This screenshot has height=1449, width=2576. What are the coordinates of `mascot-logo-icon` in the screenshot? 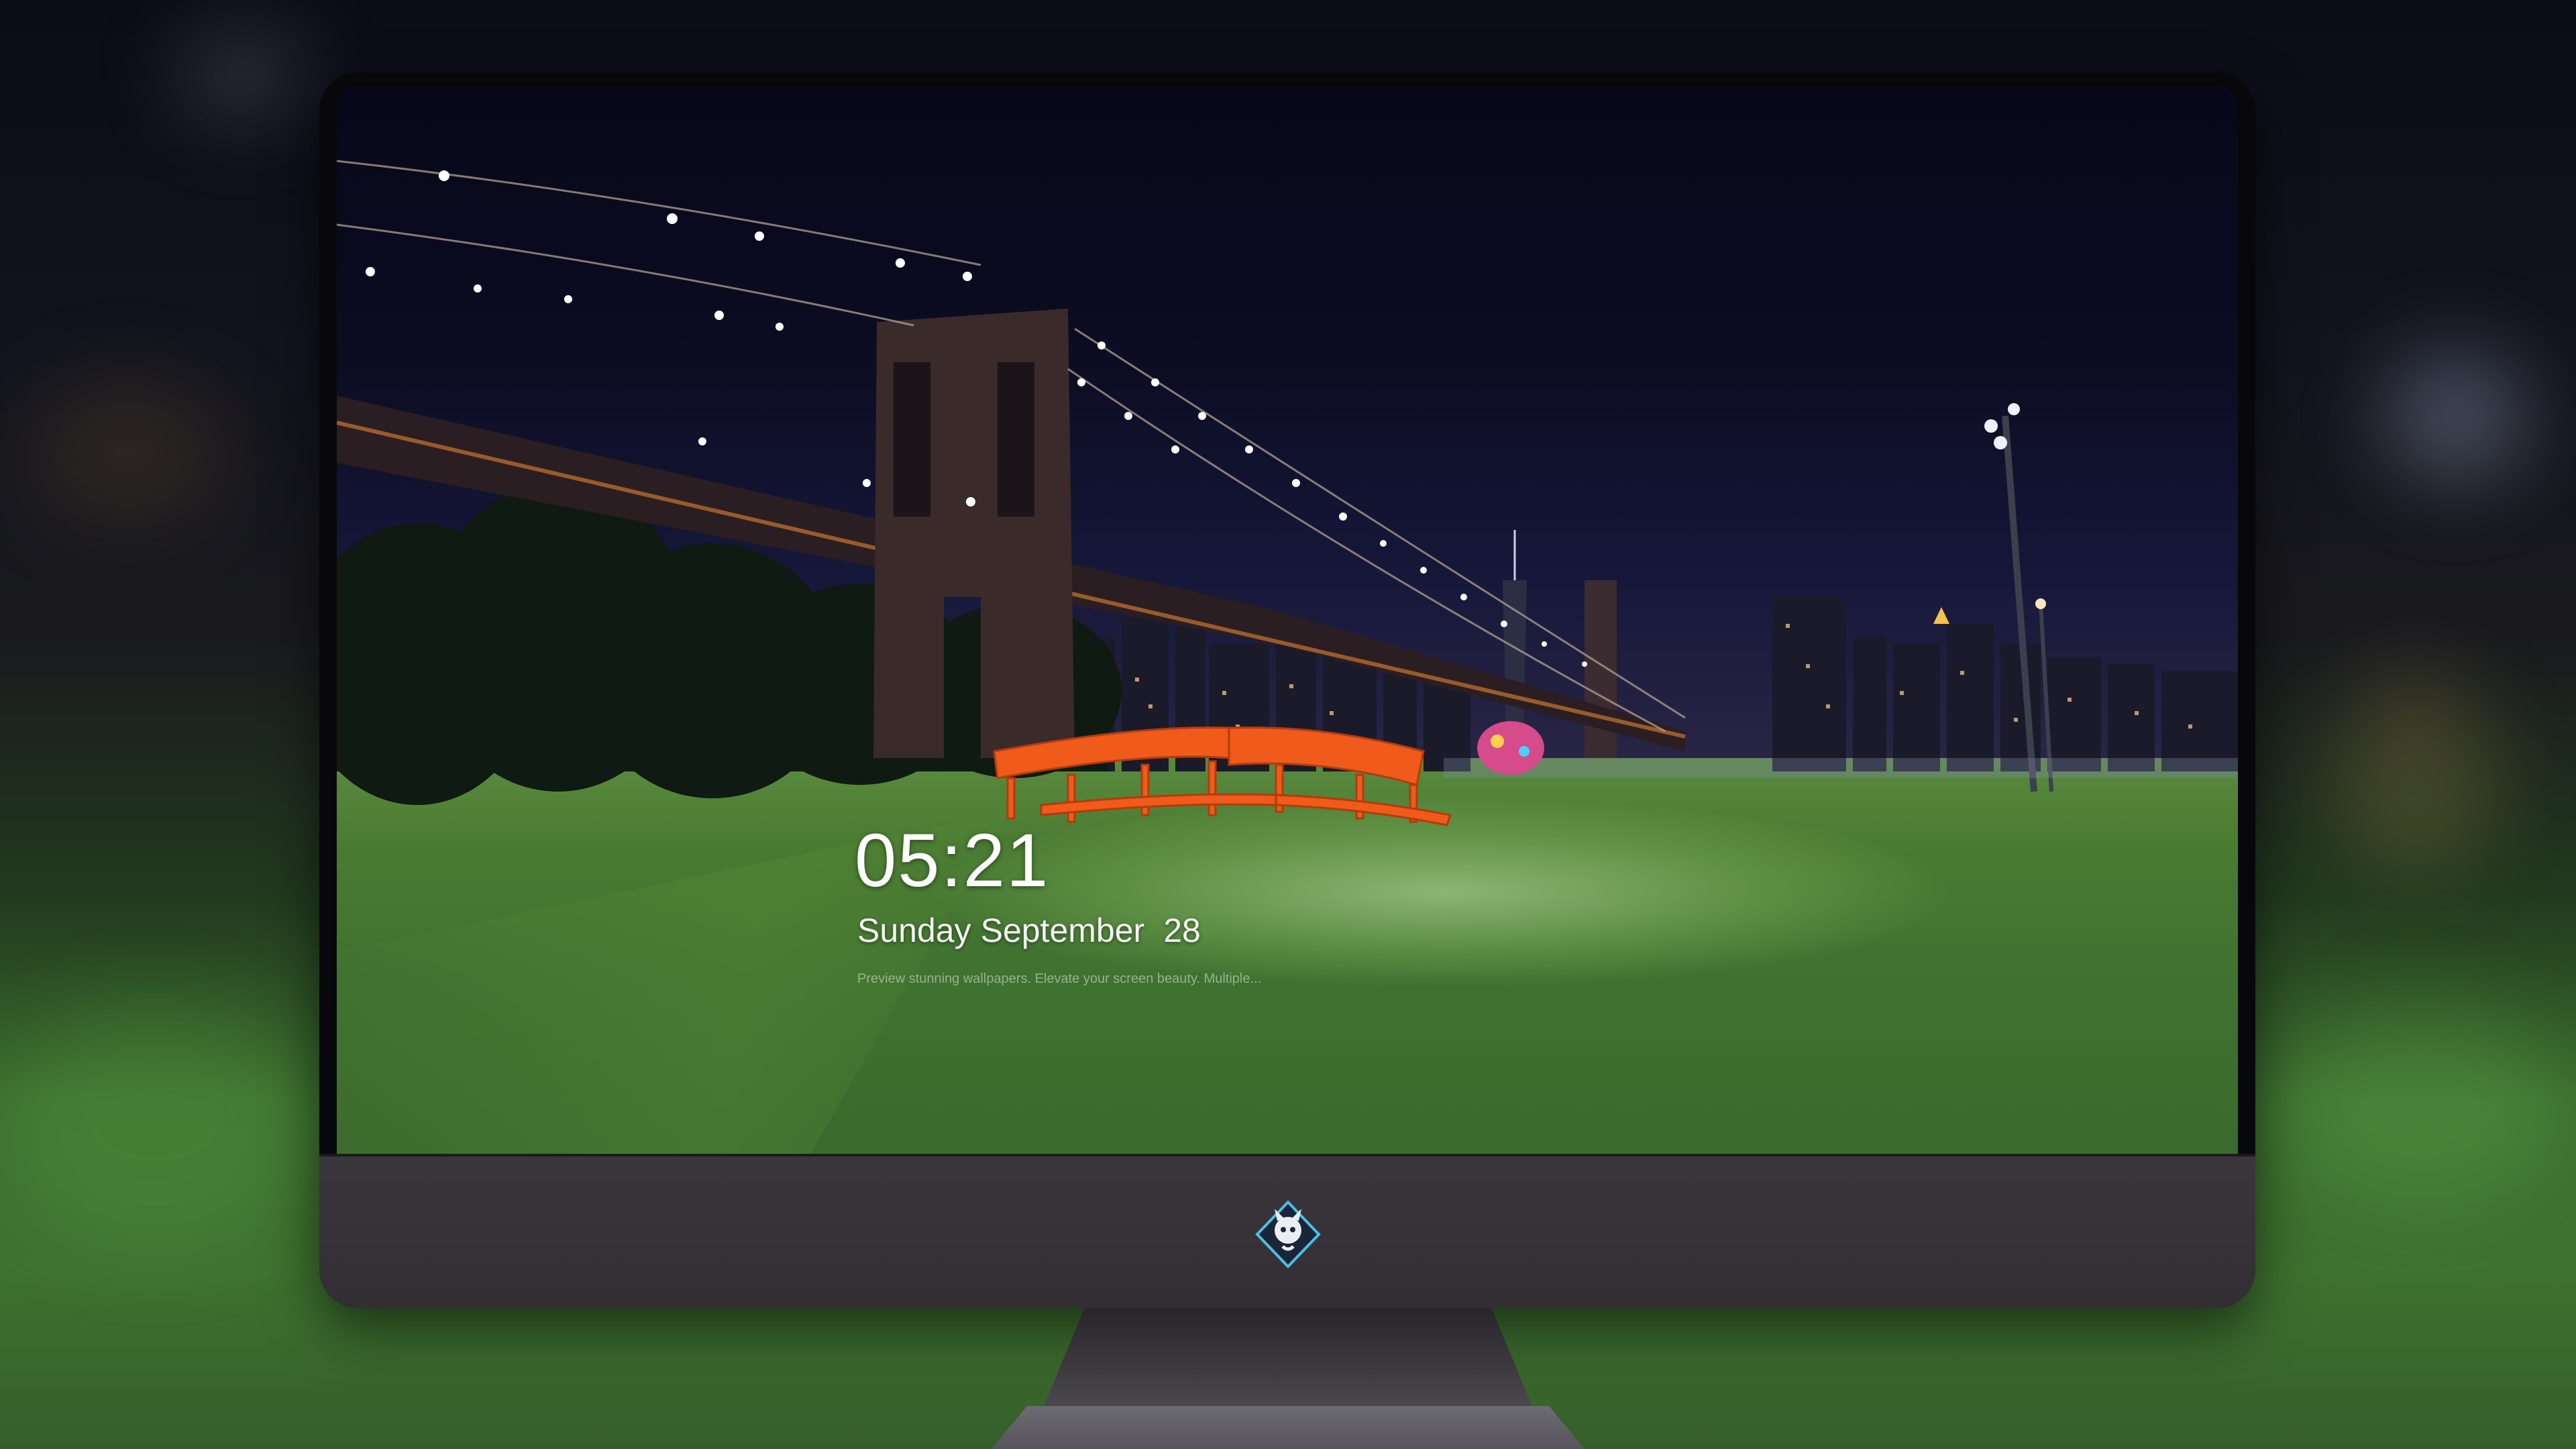 It's located at (1288, 1234).